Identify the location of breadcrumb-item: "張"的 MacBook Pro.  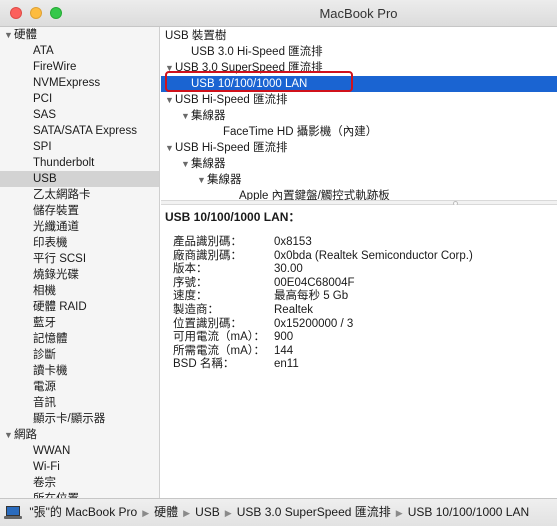
(83, 512).